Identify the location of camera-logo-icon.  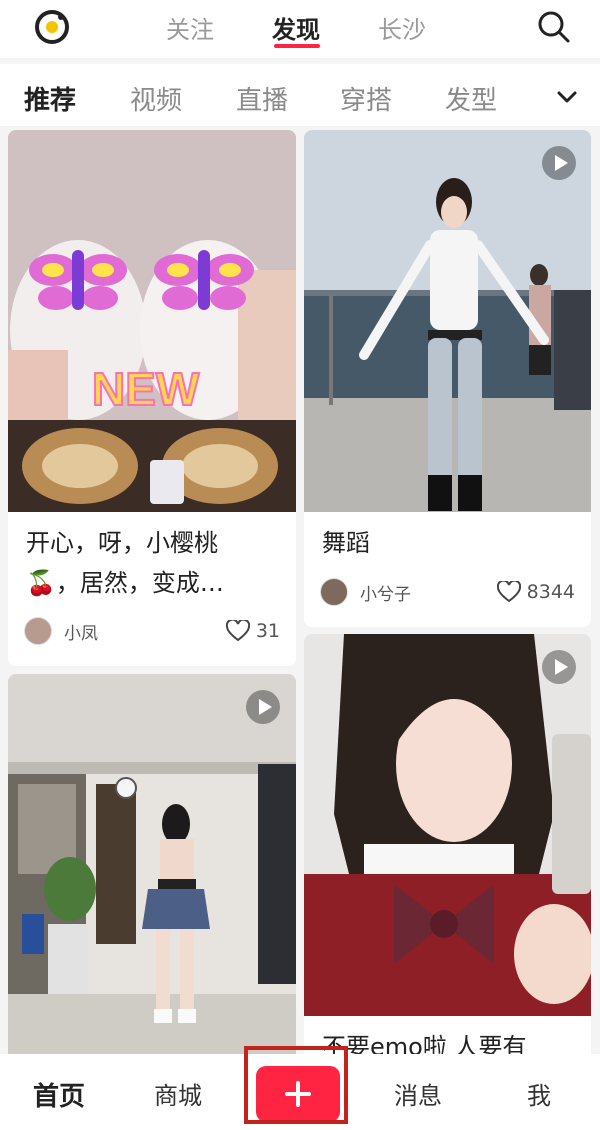
(52, 27).